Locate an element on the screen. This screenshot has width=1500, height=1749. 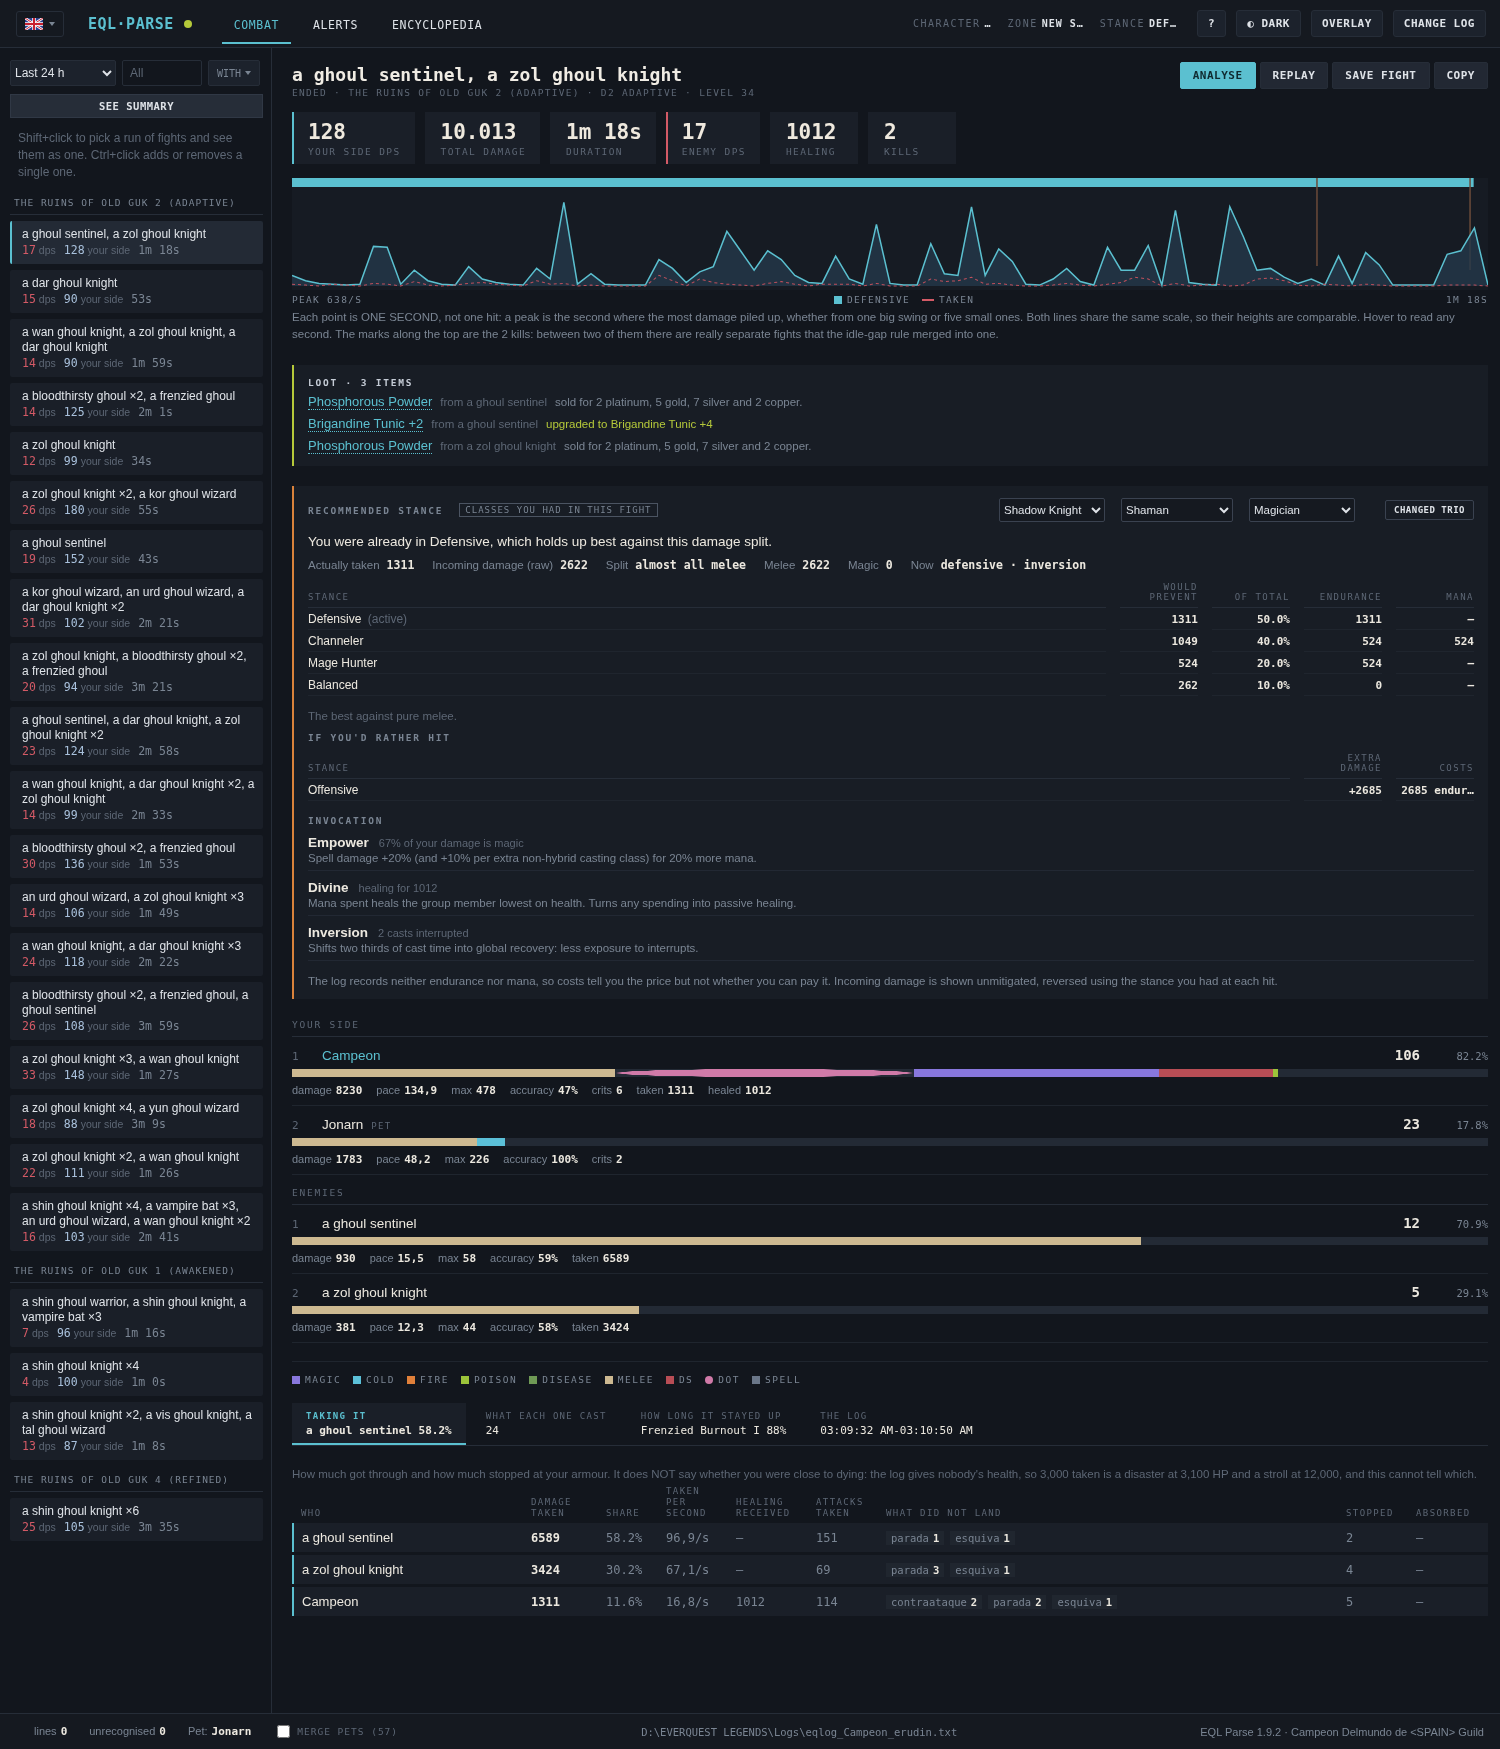
view-tab: WHAT EACH ONE CAST 24 is located at coordinates (546, 1424).